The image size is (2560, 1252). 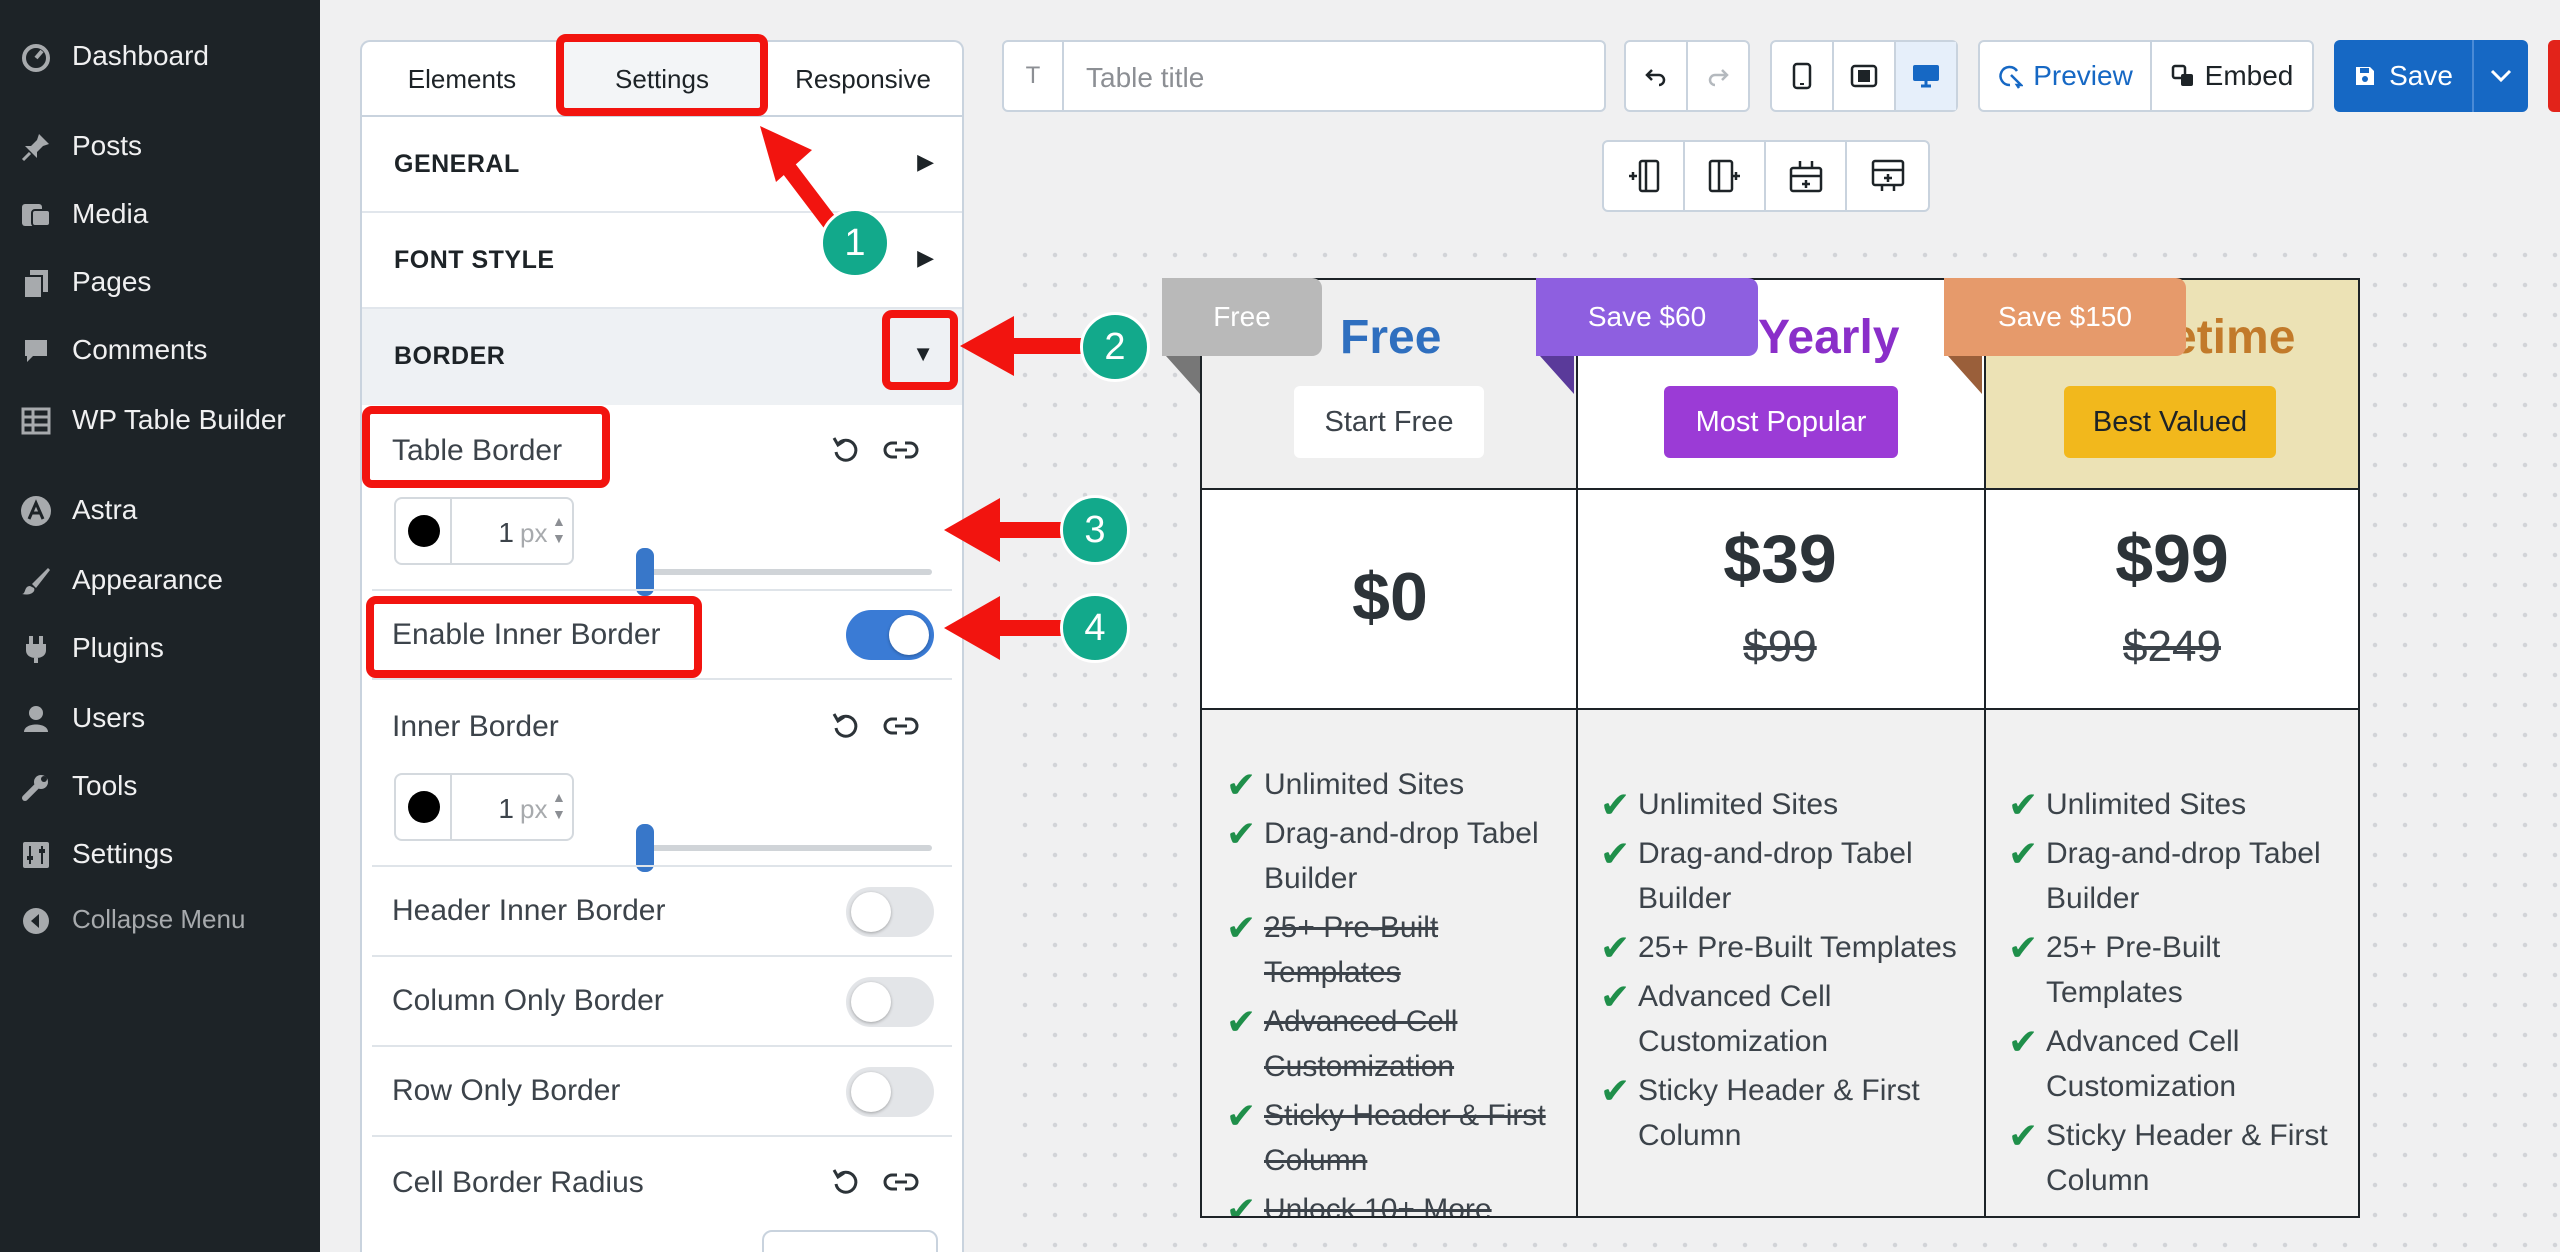 I want to click on start-free-button: Start Free, so click(x=1389, y=422).